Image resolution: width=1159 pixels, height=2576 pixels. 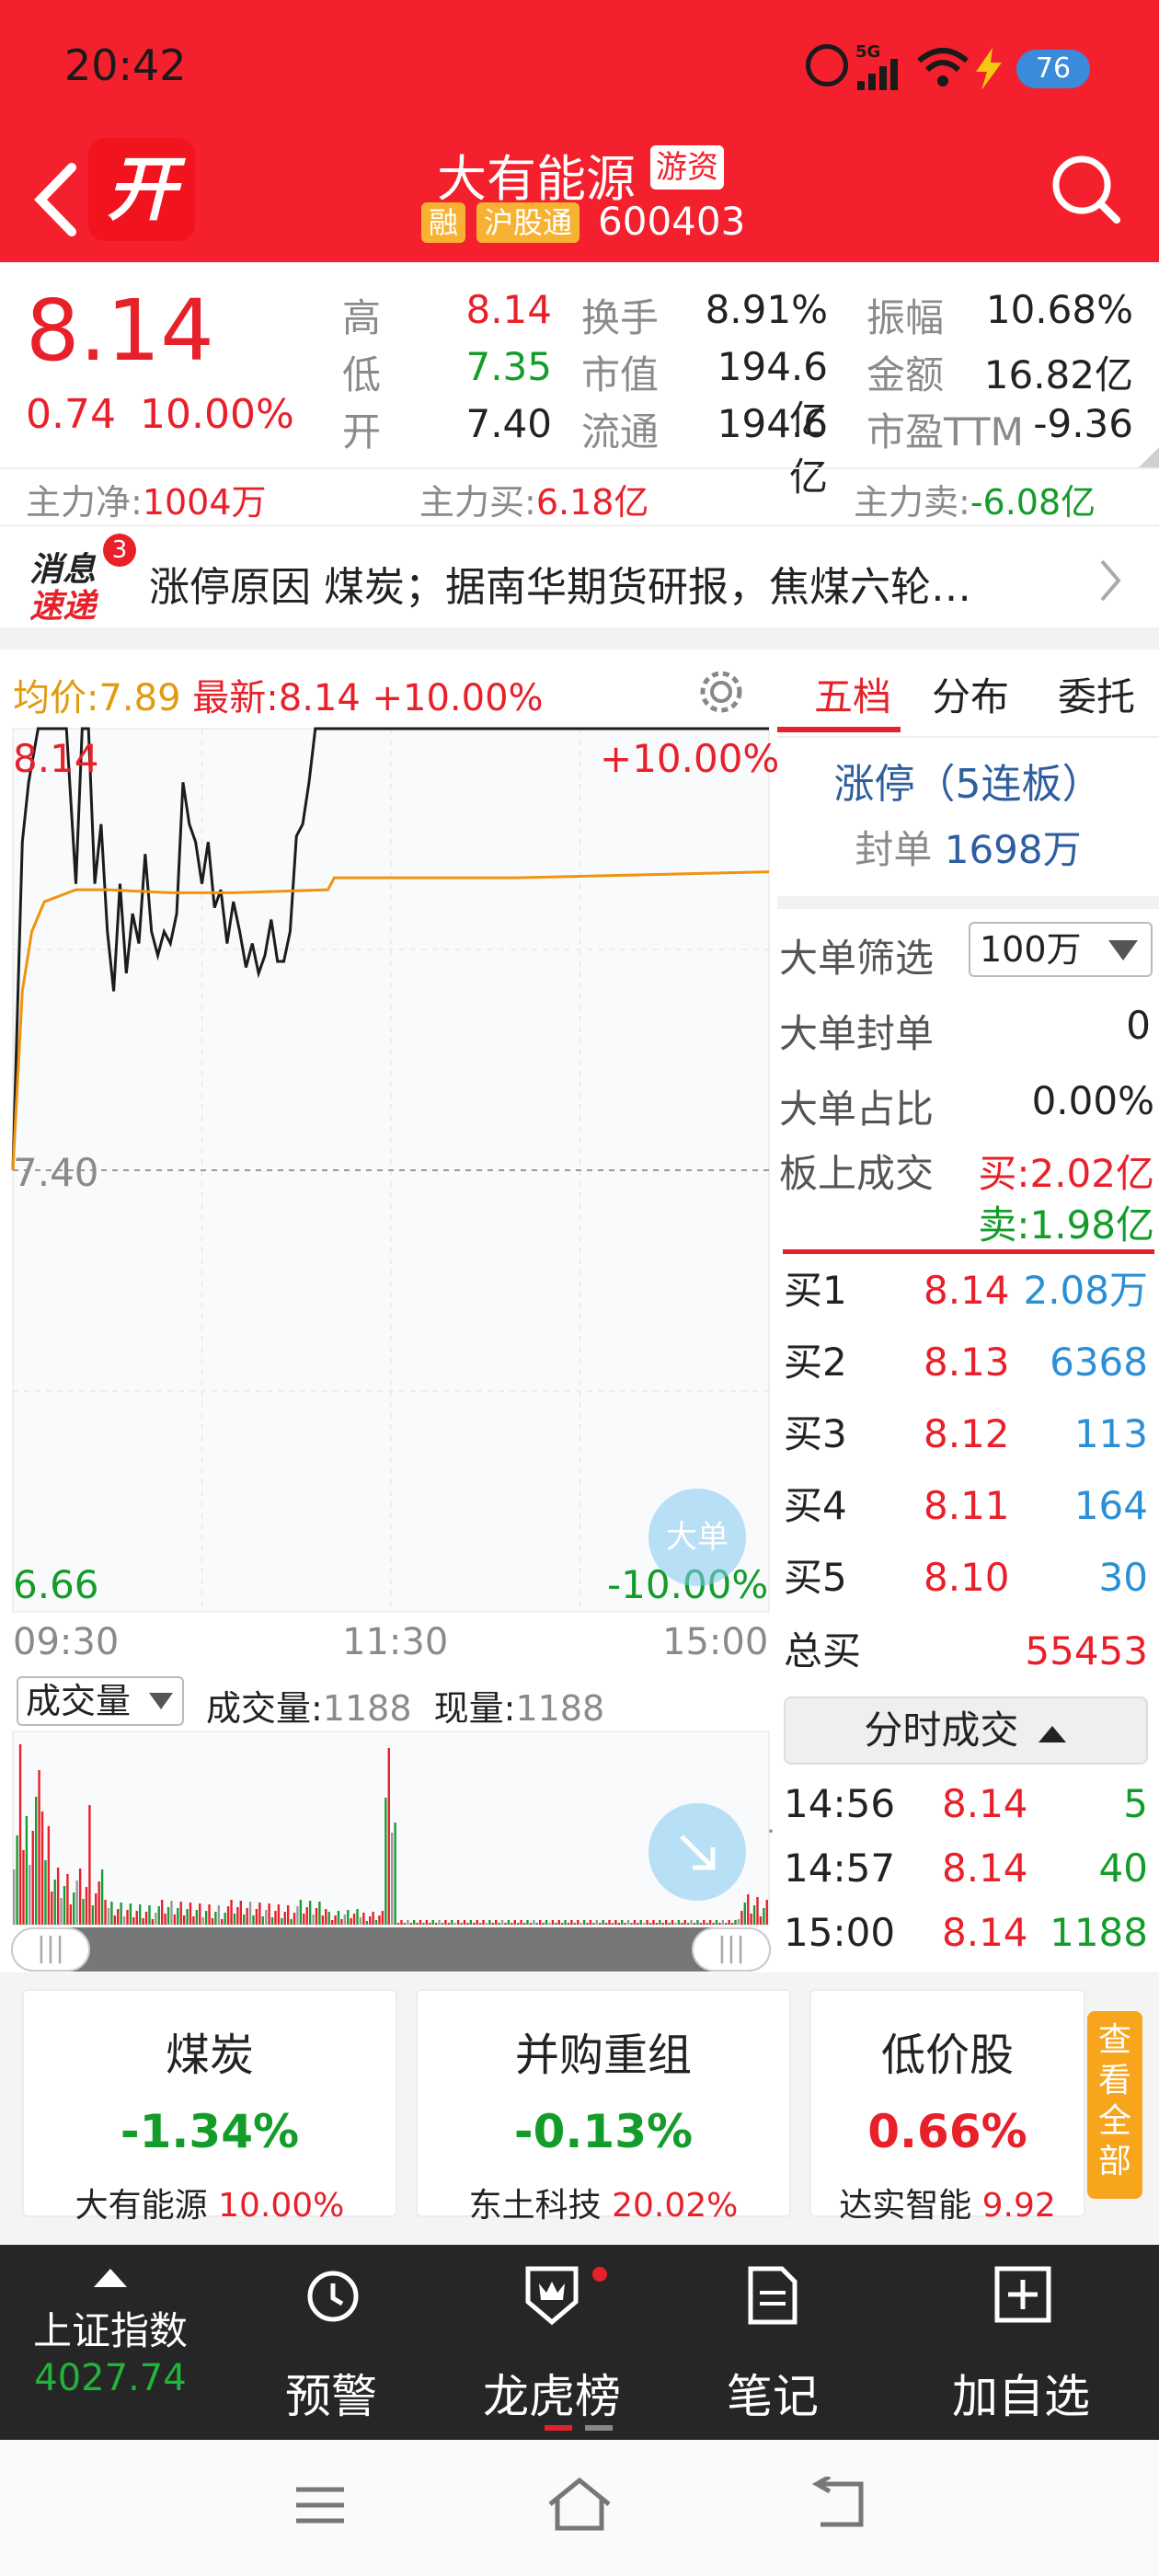 What do you see at coordinates (672, 221) in the screenshot?
I see `stock-code: 600403` at bounding box center [672, 221].